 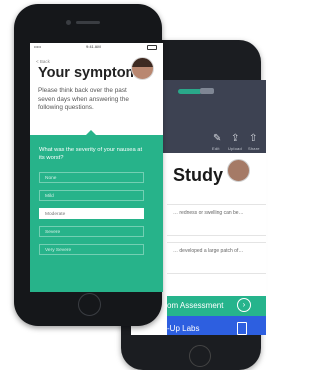 What do you see at coordinates (91, 213) in the screenshot?
I see `option-moderate: Moderate` at bounding box center [91, 213].